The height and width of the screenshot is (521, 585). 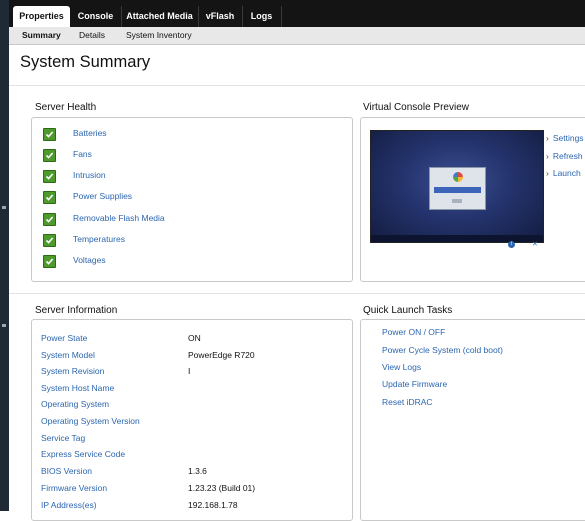 What do you see at coordinates (41, 35) in the screenshot?
I see `tab-summary: Summary` at bounding box center [41, 35].